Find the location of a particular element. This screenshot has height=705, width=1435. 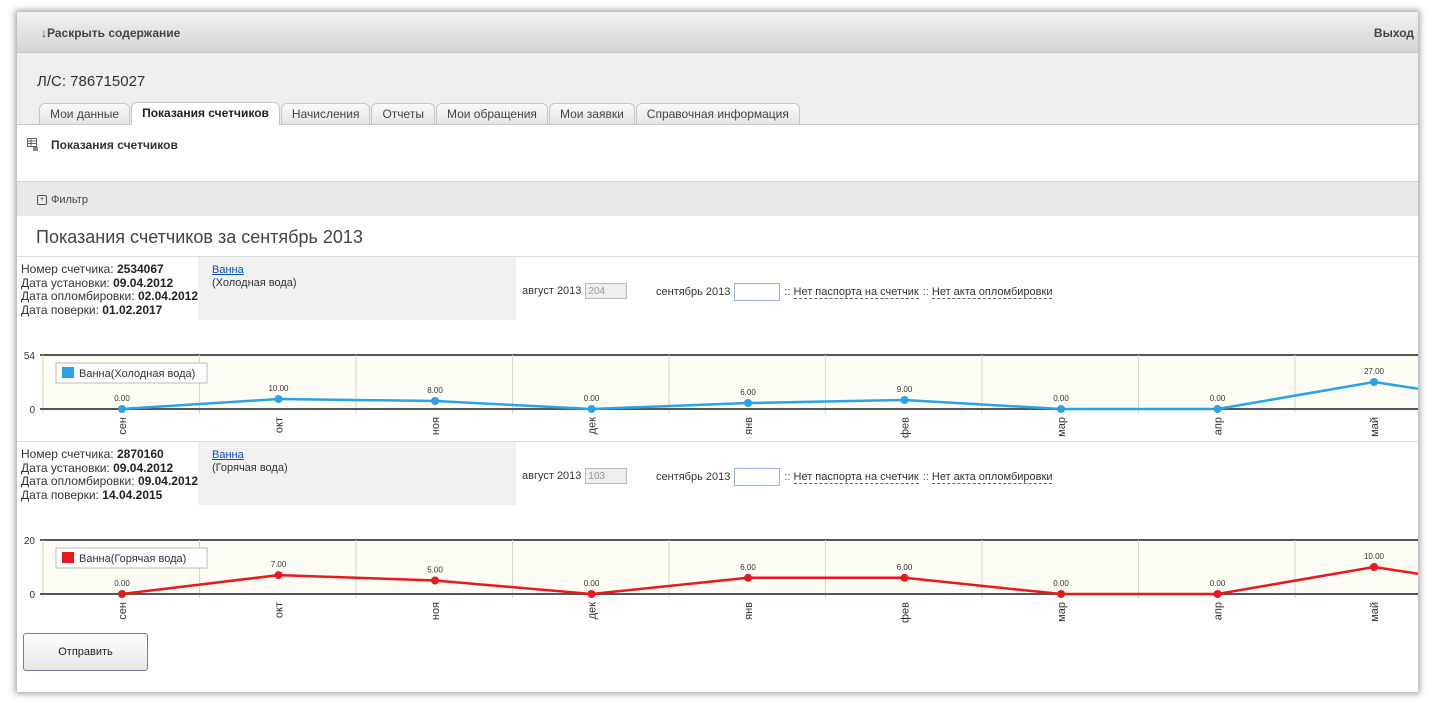

previous-reading: август 2013 is located at coordinates (575, 291).